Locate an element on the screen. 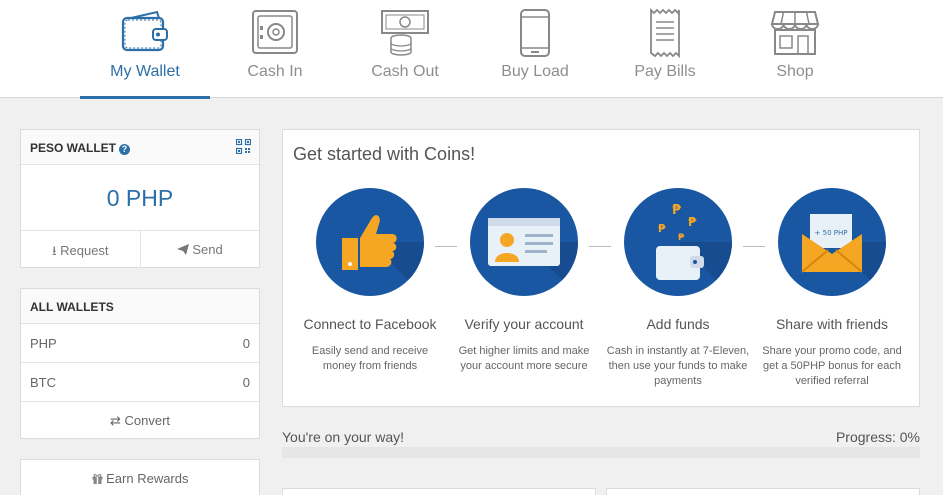 The width and height of the screenshot is (943, 495). tab-my-wallet: My Wallet is located at coordinates (145, 49).